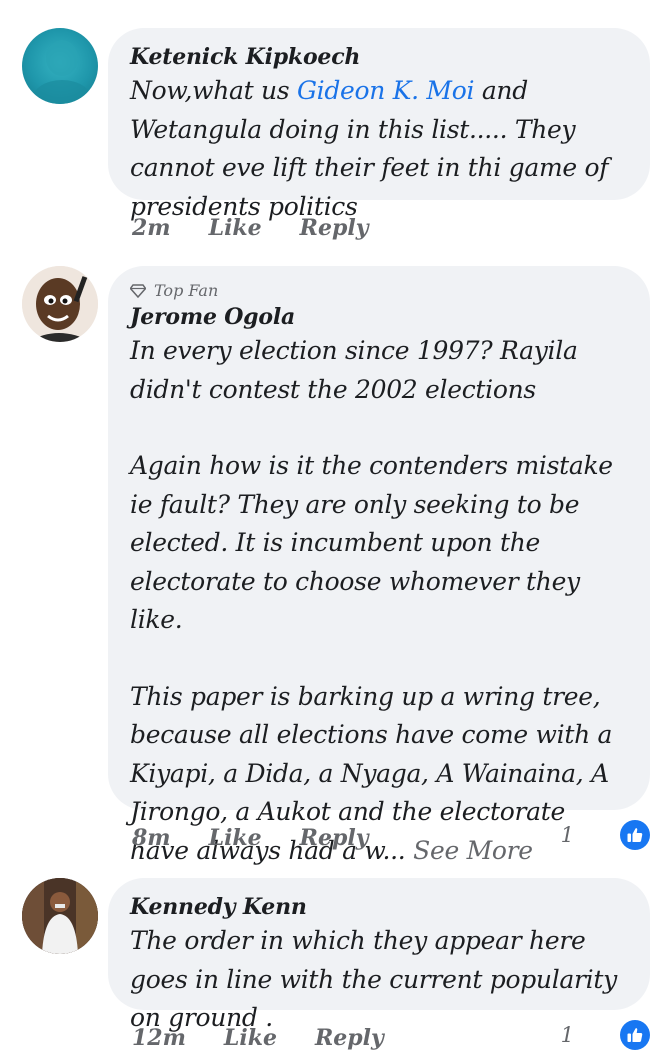 This screenshot has width=672, height=1056. What do you see at coordinates (151, 838) in the screenshot?
I see `comment-timestamp: 8m` at bounding box center [151, 838].